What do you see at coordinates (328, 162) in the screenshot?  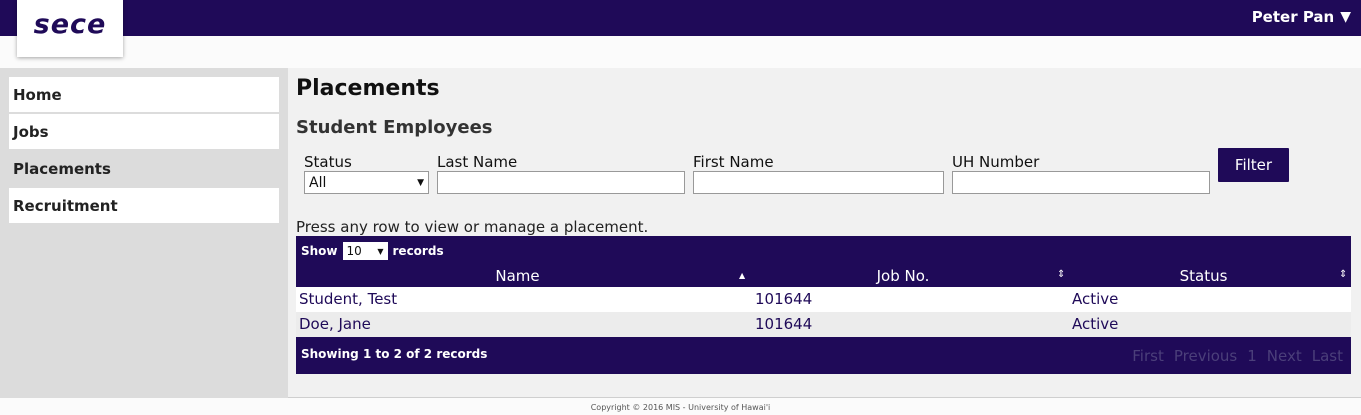 I see `status-filter-label: Status` at bounding box center [328, 162].